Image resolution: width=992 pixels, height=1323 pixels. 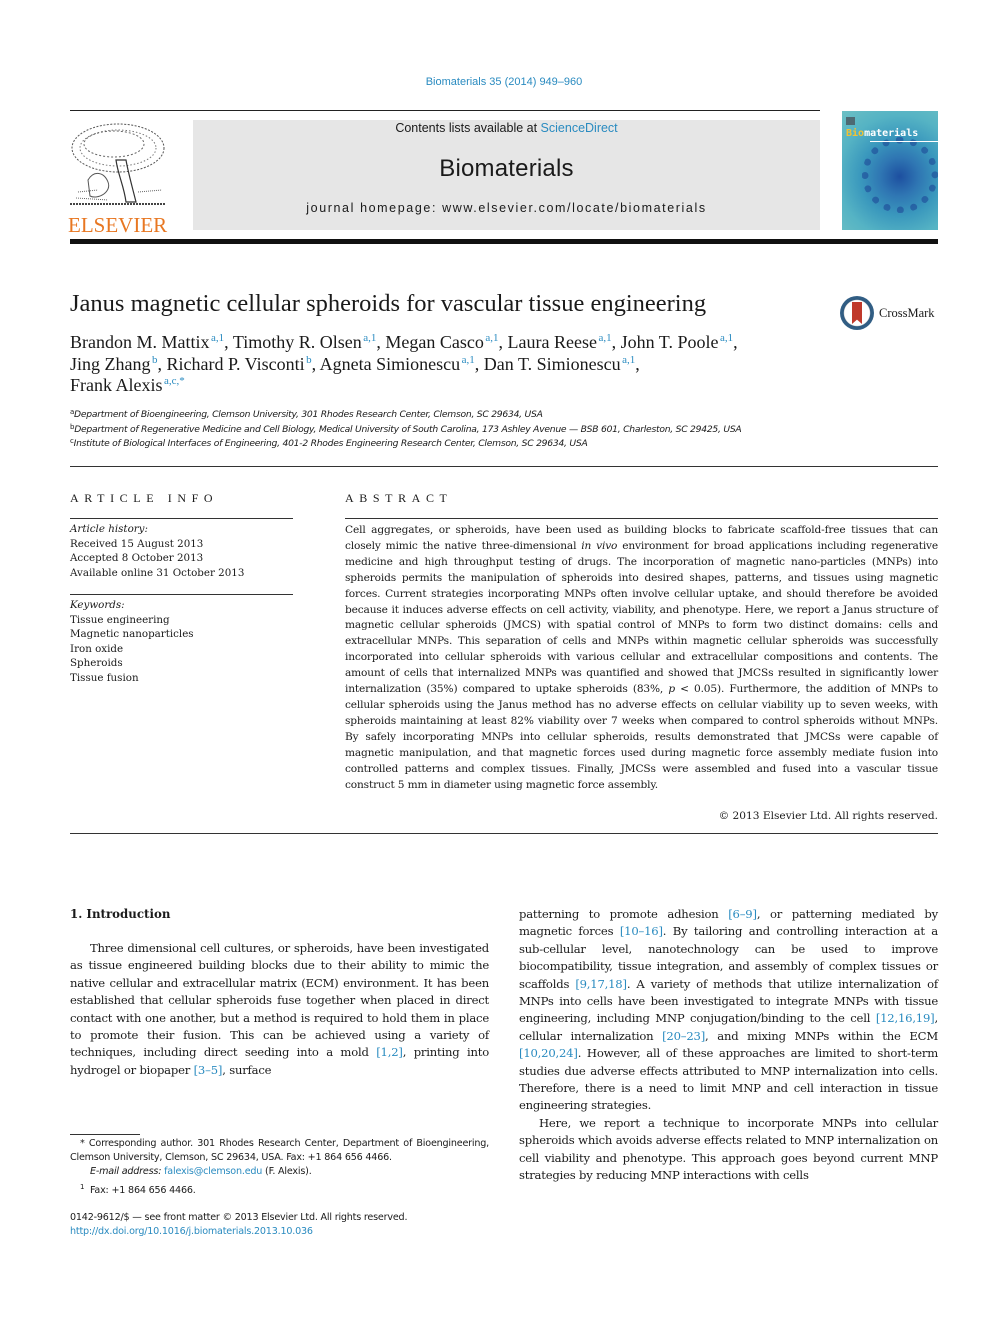 I want to click on author: Brandon M. Mattix a,1, so click(x=147, y=342).